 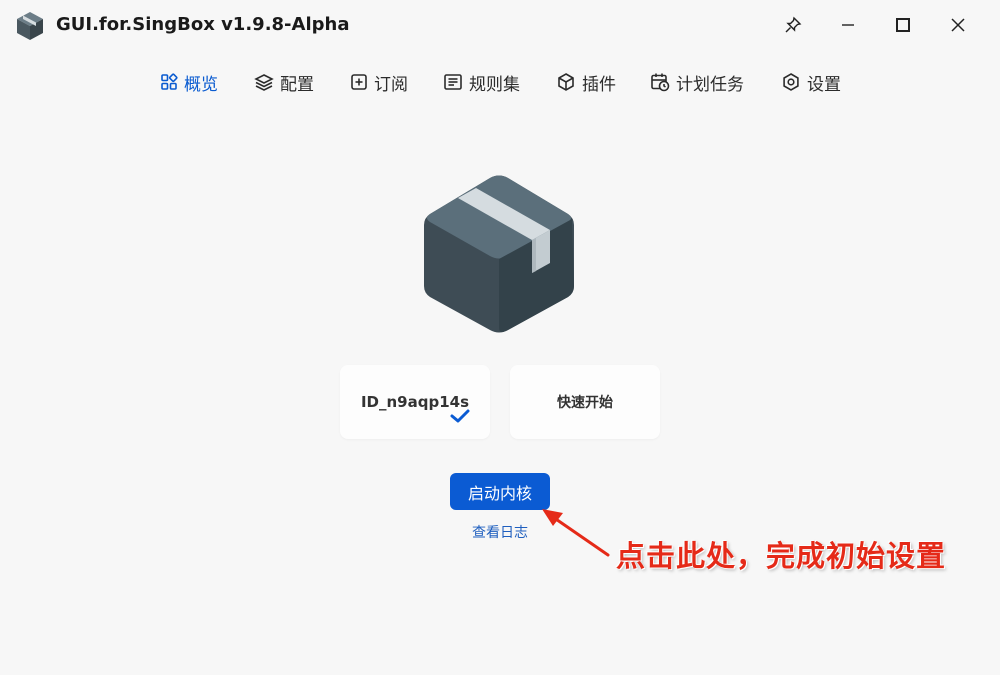 What do you see at coordinates (781, 556) in the screenshot?
I see `annotation-text: 点击此处，完成初始设置` at bounding box center [781, 556].